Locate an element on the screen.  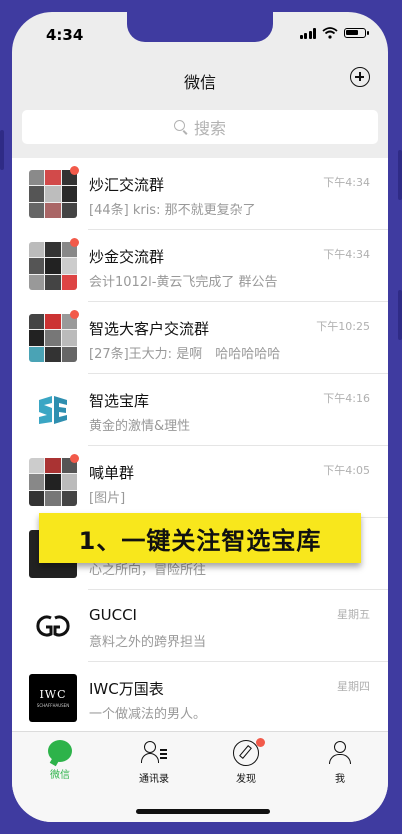
tab-label: 发现 is located at coordinates (246, 779).